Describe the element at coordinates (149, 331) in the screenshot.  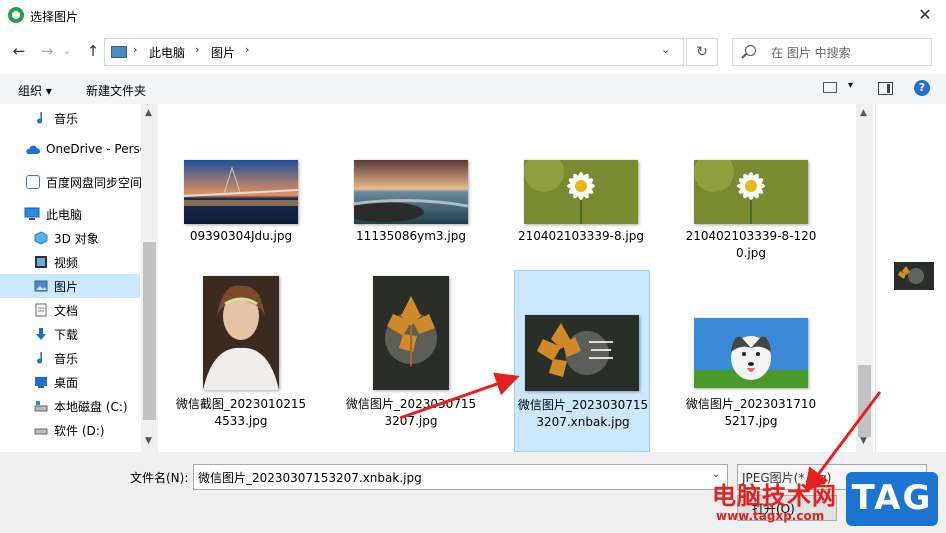
I see `sidebar-scroll-thumb` at that location.